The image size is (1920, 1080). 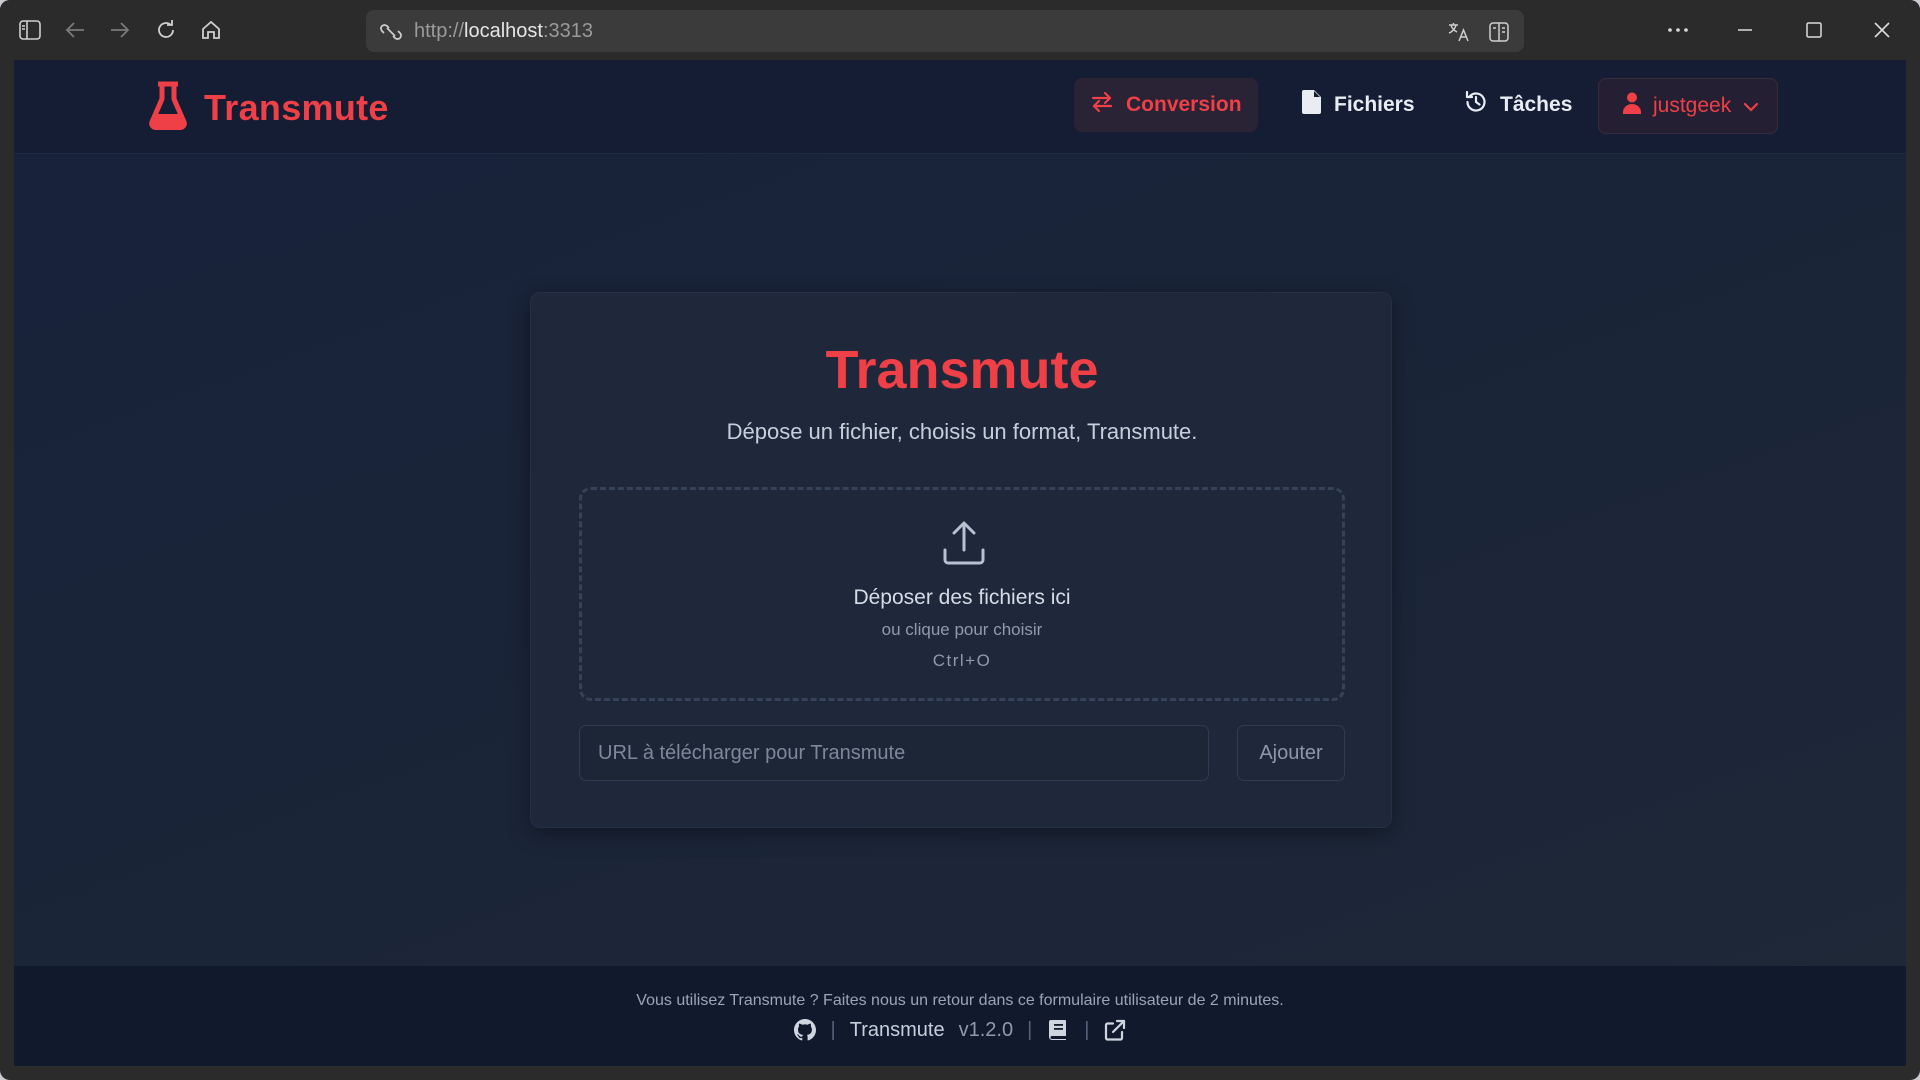 I want to click on nav-conversion: Conversion, so click(x=1166, y=105).